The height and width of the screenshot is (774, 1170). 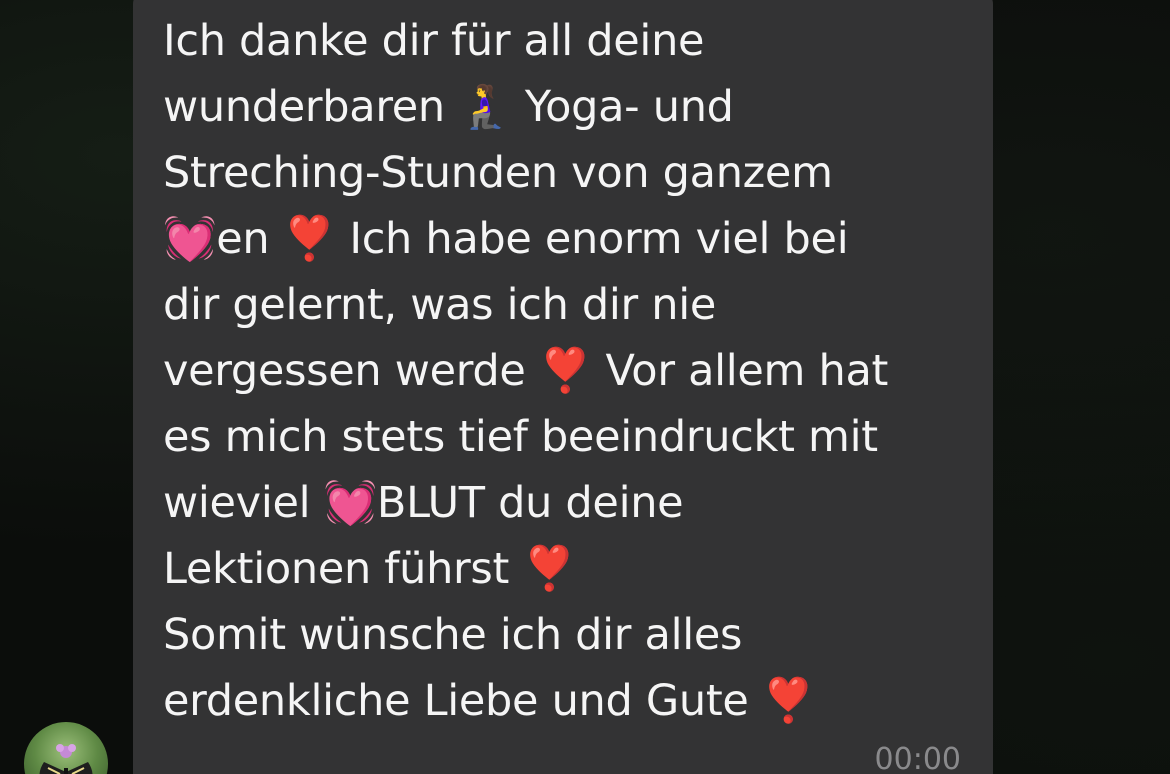 I want to click on message-line: Streching-Stunden von ganzem, so click(x=498, y=173).